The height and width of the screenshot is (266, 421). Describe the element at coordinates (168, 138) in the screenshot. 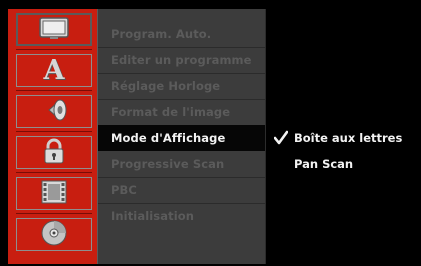

I see `menu-item-label: Mode d'Affichage` at that location.